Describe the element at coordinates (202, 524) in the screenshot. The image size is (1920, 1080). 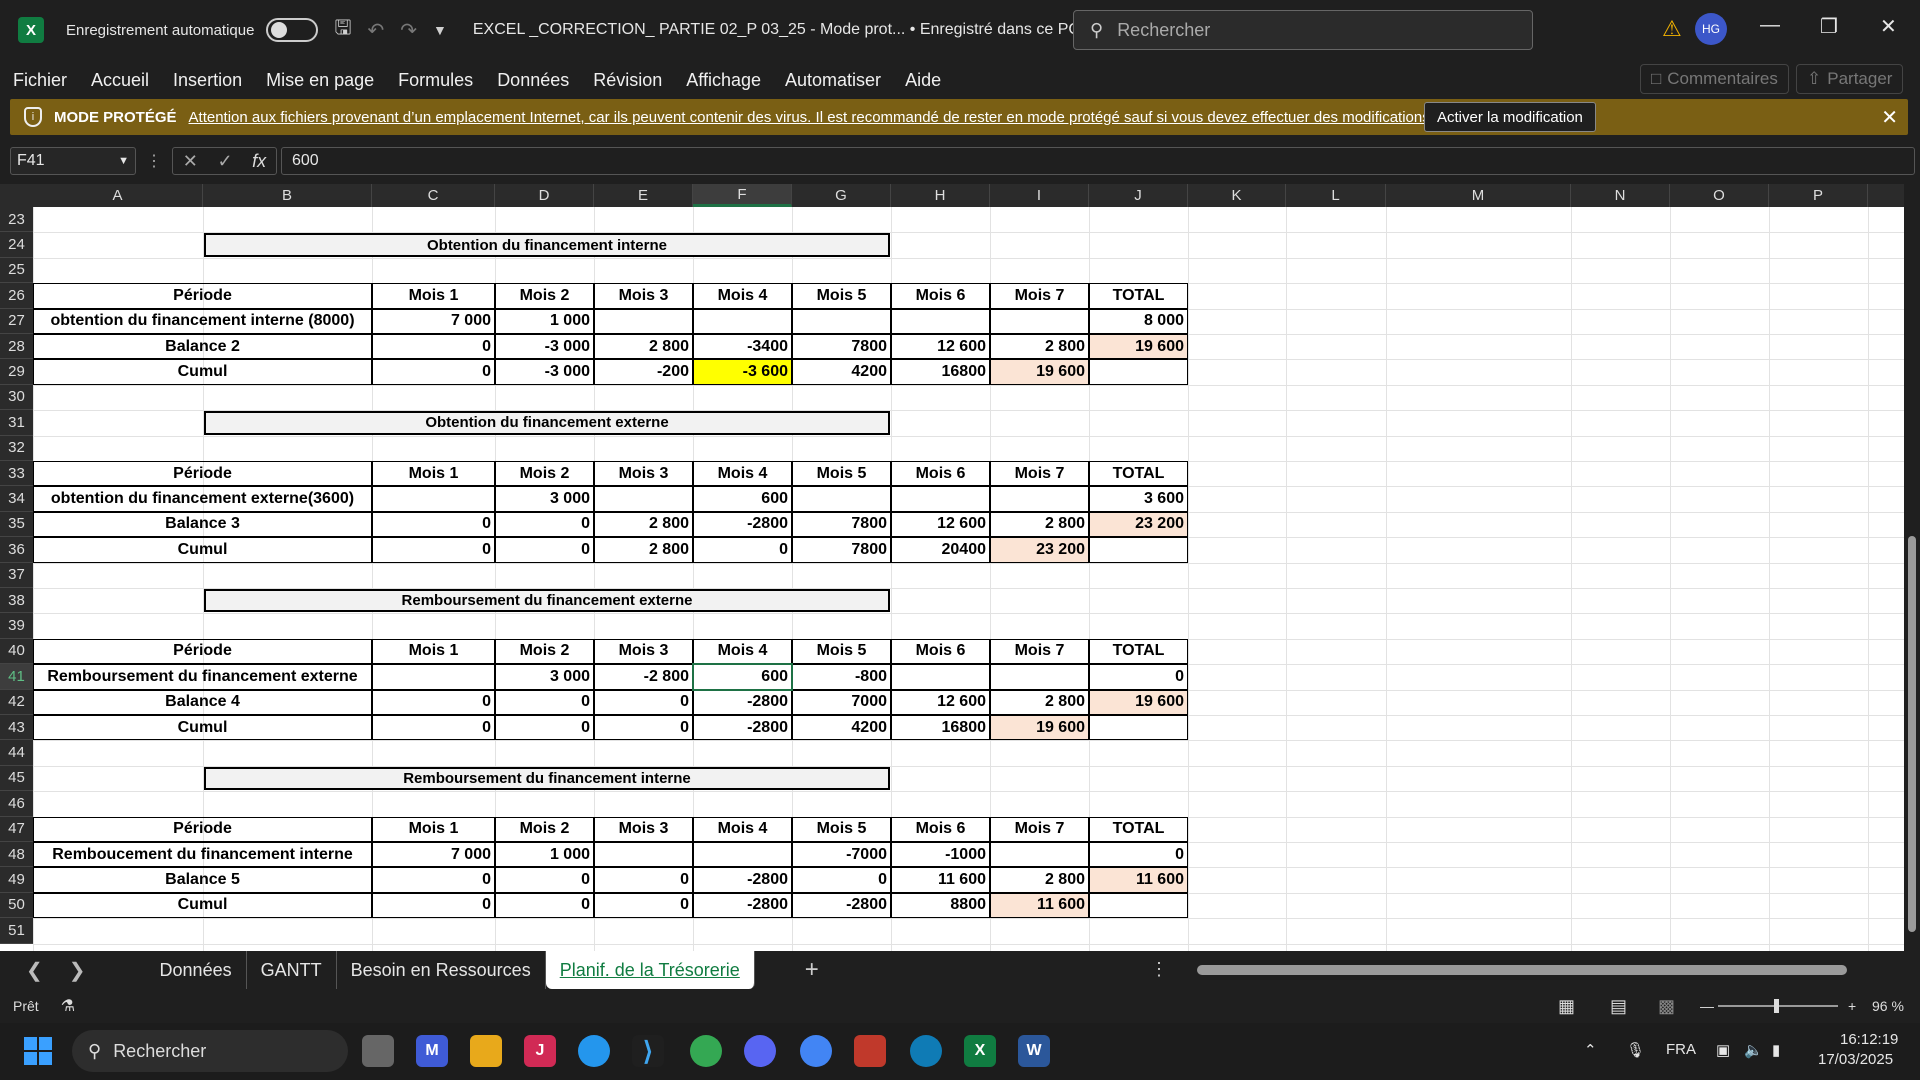
I see `row-label: Balance 3` at that location.